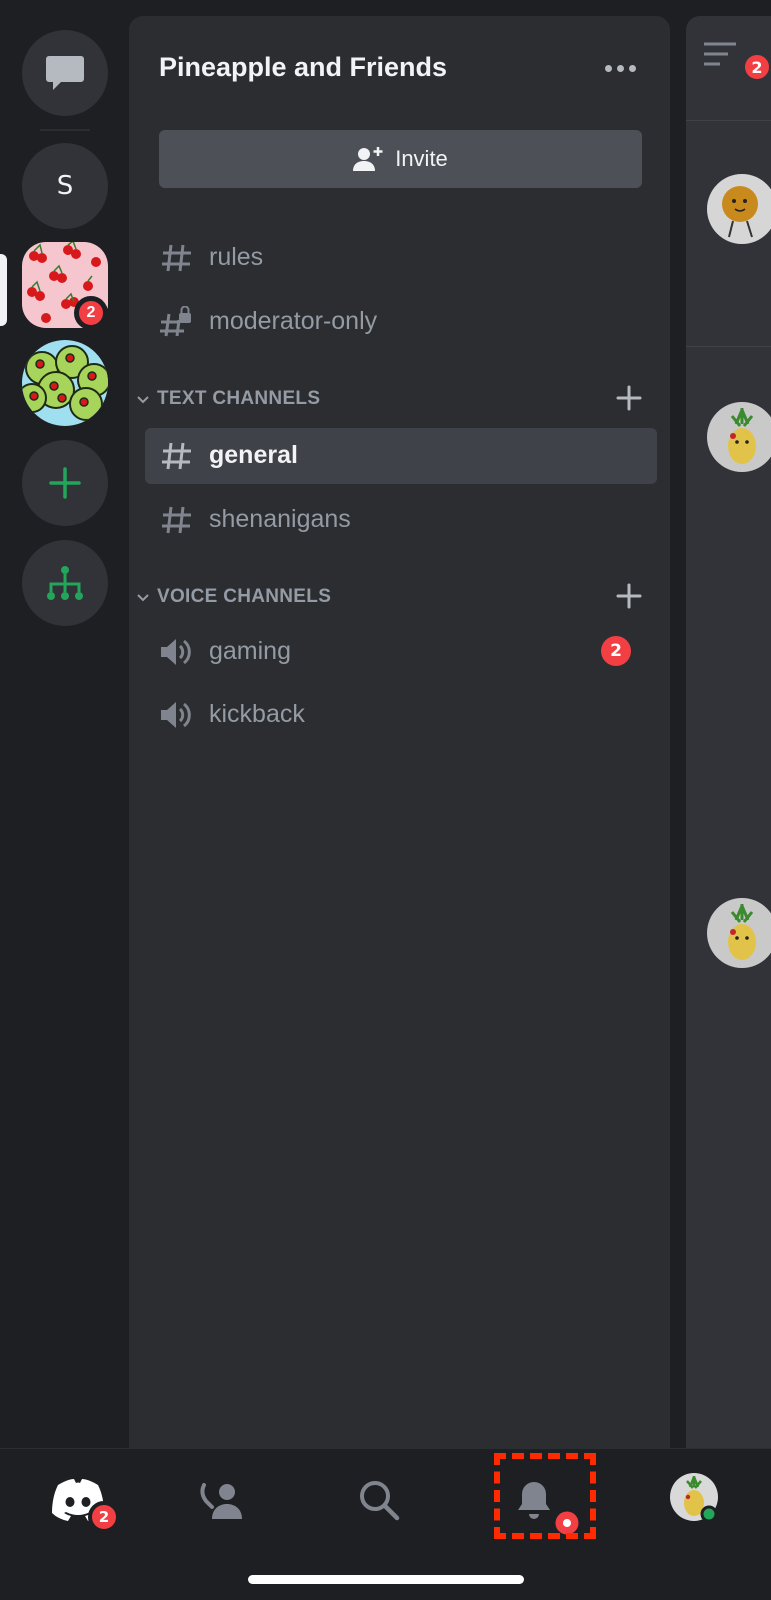 The width and height of the screenshot is (771, 1600). Describe the element at coordinates (728, 732) in the screenshot. I see `chat-peek: 2` at that location.